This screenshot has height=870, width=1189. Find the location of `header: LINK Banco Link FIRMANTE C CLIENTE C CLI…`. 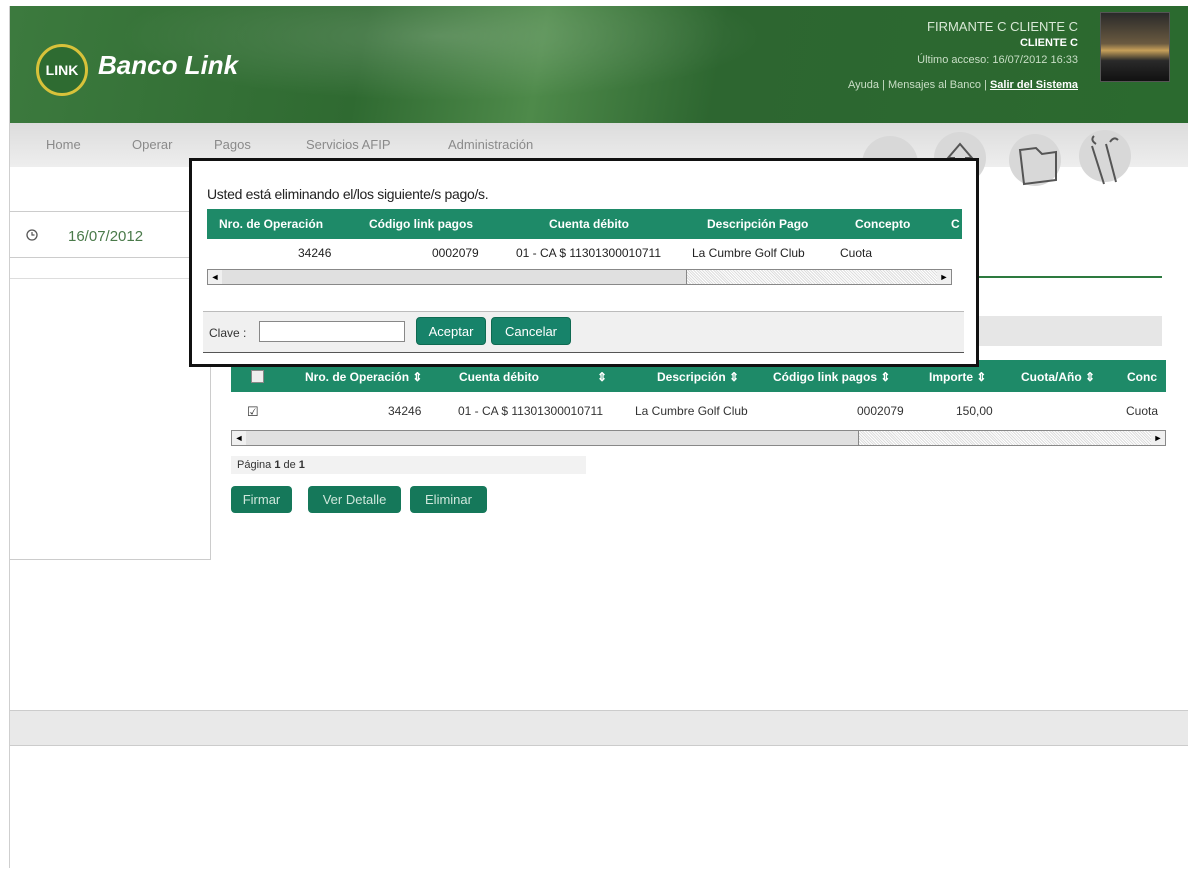

header: LINK Banco Link FIRMANTE C CLIENTE C CLI… is located at coordinates (599, 64).